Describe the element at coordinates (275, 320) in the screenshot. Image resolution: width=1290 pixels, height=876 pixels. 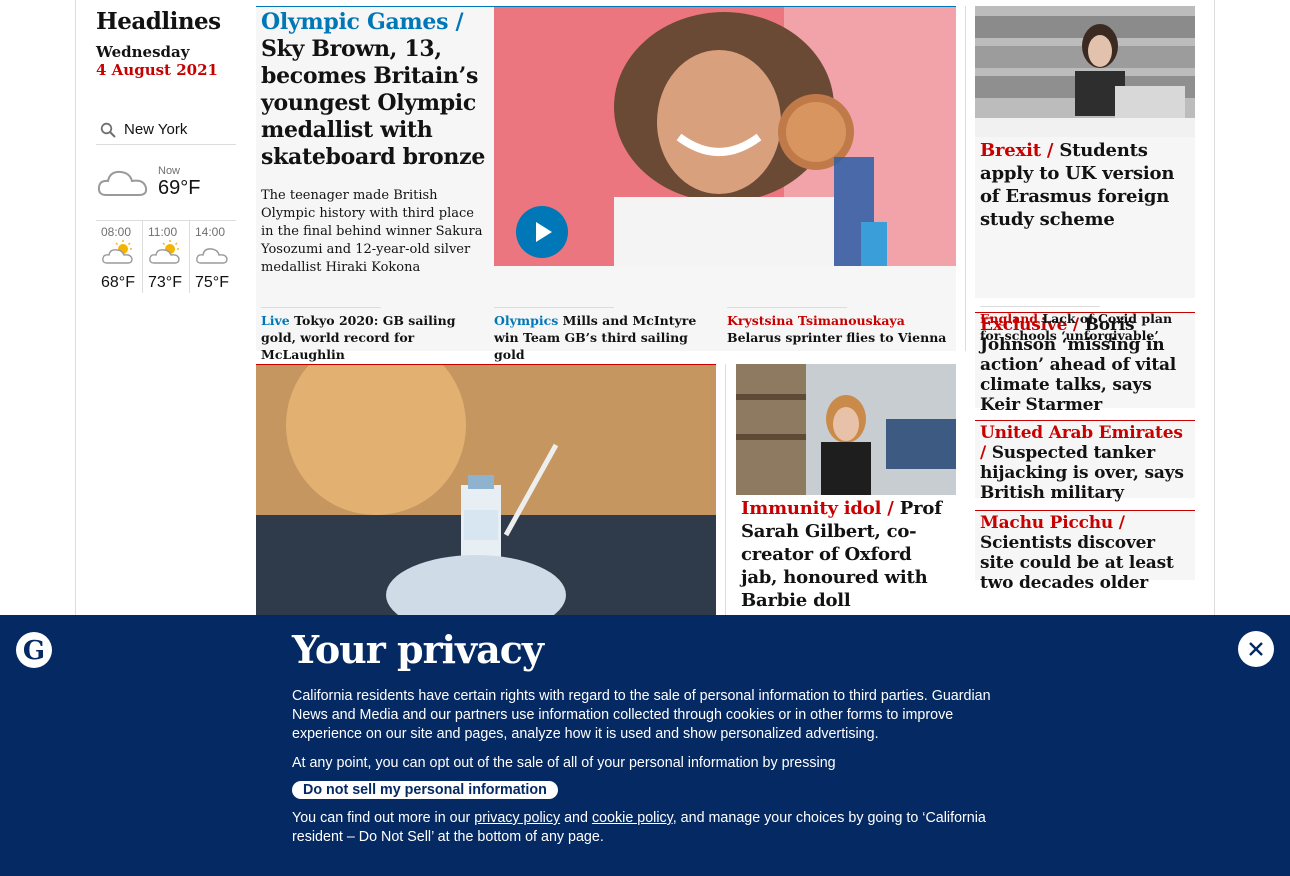
I see `sublink-kicker: Live` at that location.